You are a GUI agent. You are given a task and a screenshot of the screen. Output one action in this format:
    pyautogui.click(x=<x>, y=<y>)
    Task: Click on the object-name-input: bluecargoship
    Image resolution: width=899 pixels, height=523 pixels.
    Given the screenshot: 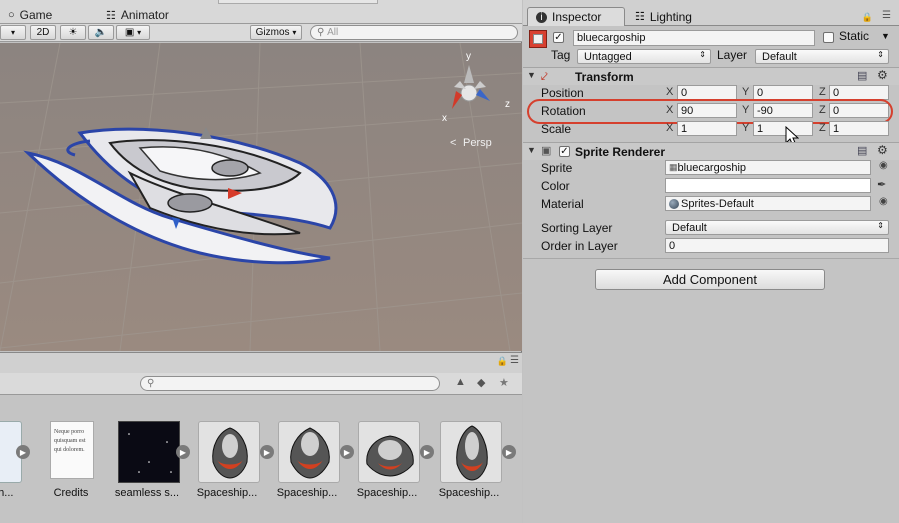 What is the action you would take?
    pyautogui.click(x=694, y=38)
    